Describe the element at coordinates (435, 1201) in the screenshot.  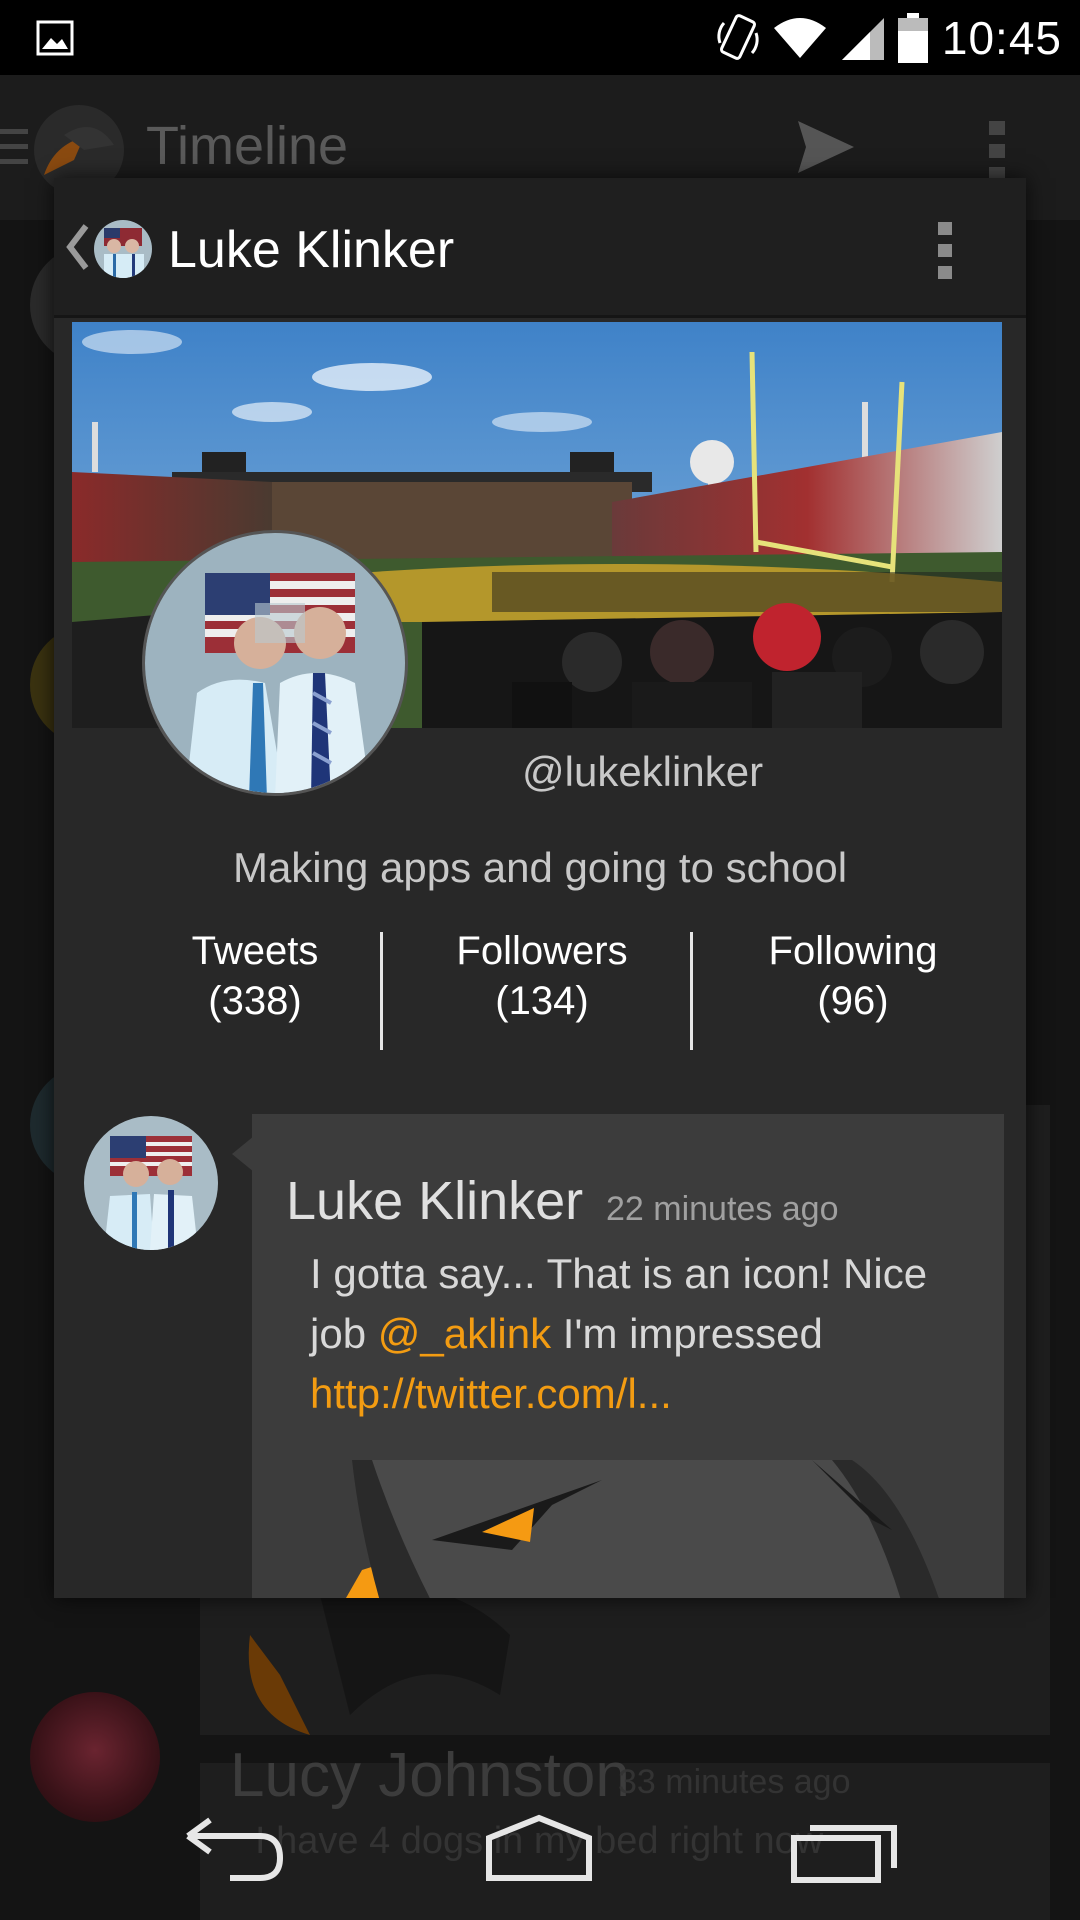
I see `tweet-author-name: Luke Klinker` at that location.